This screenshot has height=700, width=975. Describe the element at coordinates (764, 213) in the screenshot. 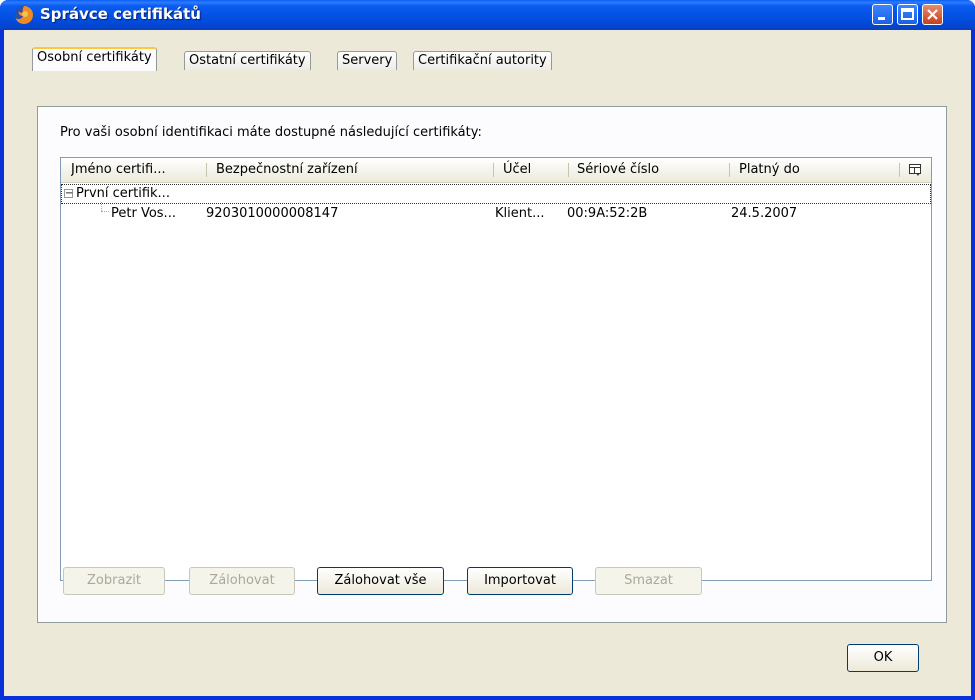

I see `cell-valid-to: 24.5.2007` at that location.